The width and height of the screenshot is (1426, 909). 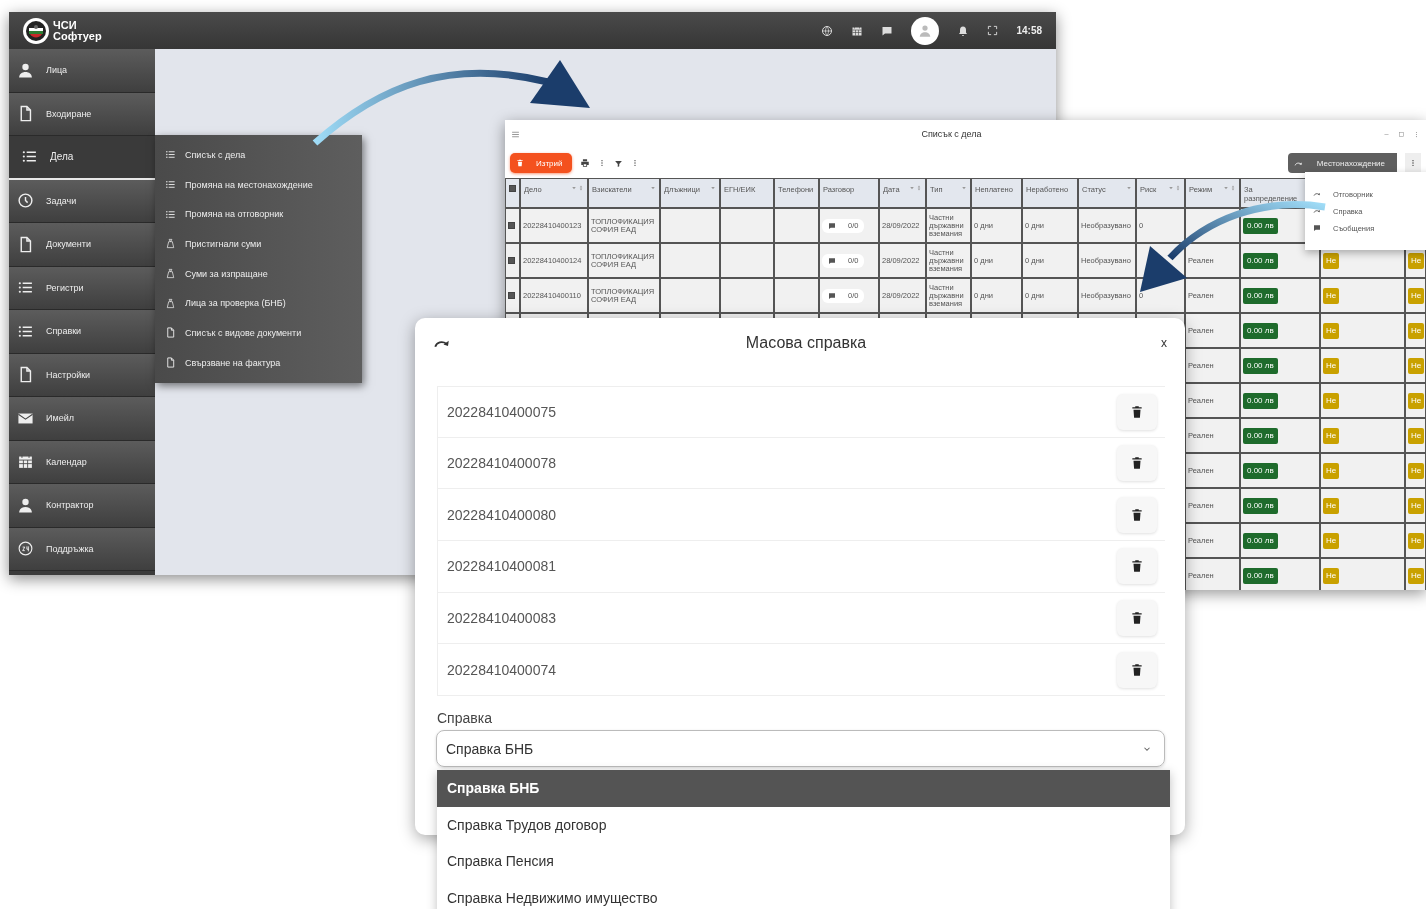 I want to click on dropdown-option: Справка Недвижимо имущество, so click(x=803, y=894).